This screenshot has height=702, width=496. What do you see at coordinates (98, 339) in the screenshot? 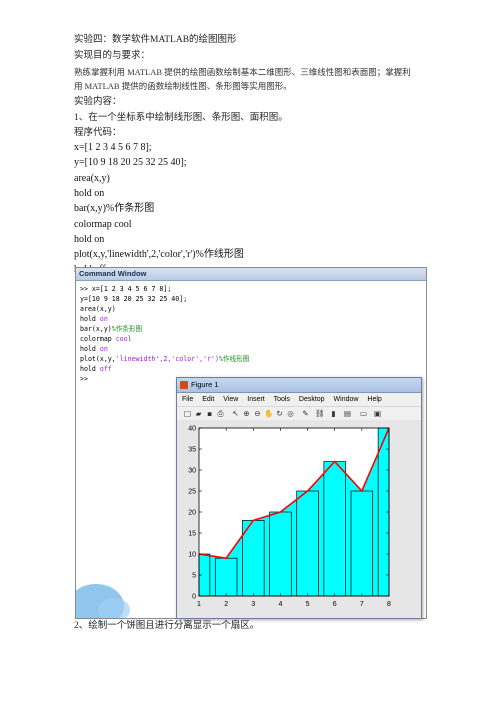
I see `command-text: colormap` at bounding box center [98, 339].